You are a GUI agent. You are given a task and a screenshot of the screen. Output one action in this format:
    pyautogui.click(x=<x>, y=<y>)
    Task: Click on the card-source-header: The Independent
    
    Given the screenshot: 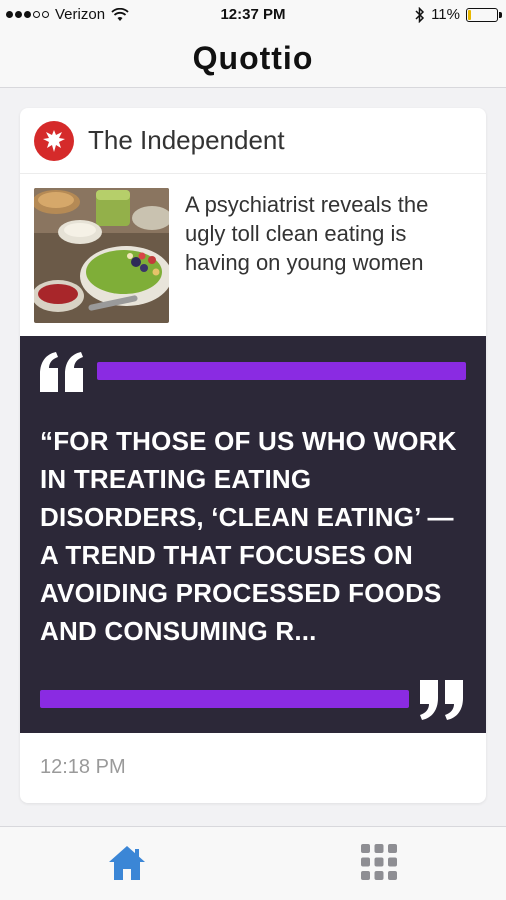 What is the action you would take?
    pyautogui.click(x=253, y=141)
    